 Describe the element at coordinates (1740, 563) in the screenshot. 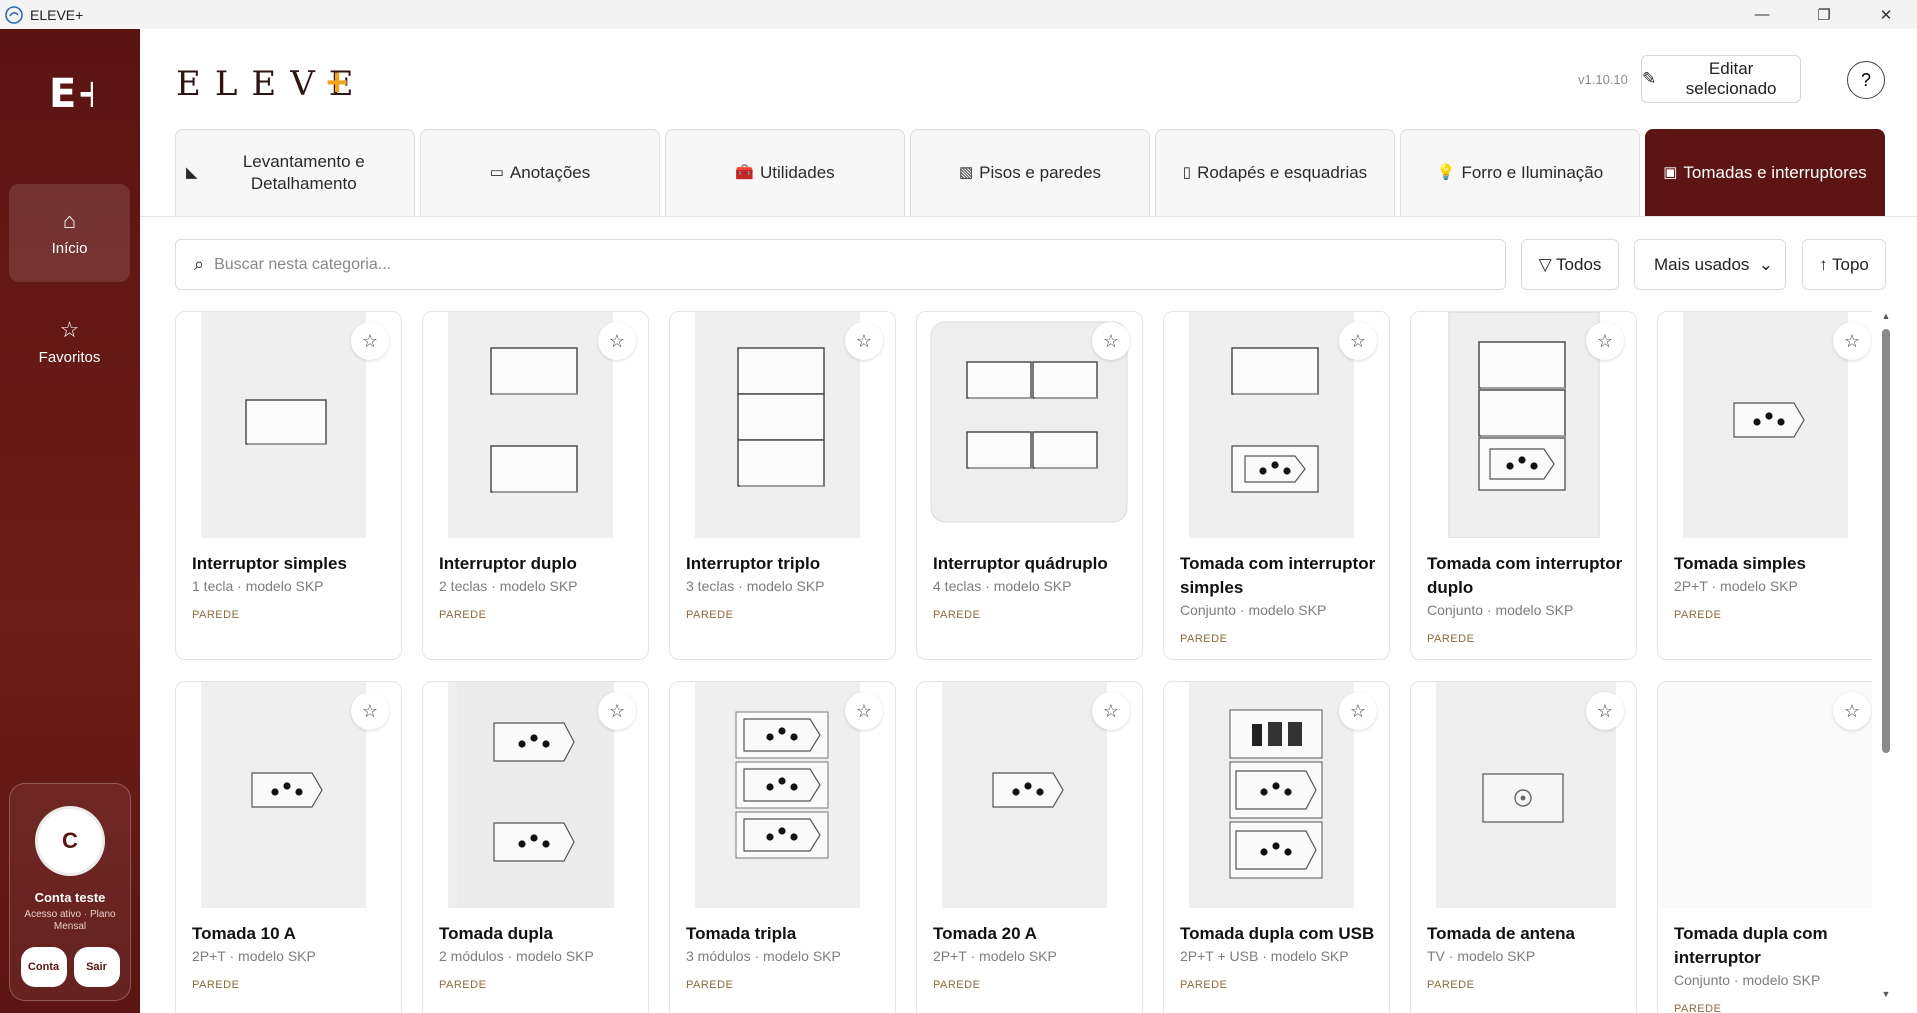

I see `product-name: Tomada simples` at that location.